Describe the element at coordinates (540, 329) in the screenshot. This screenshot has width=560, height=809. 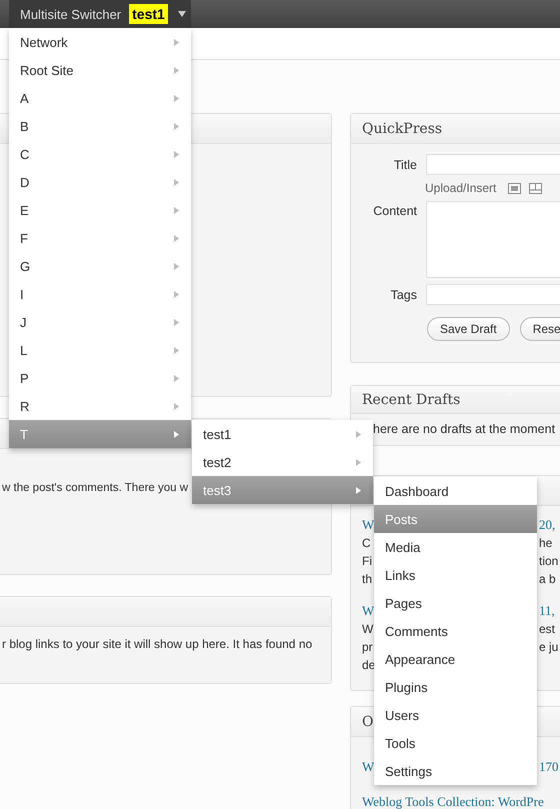
I see `reset-button: Rese` at that location.